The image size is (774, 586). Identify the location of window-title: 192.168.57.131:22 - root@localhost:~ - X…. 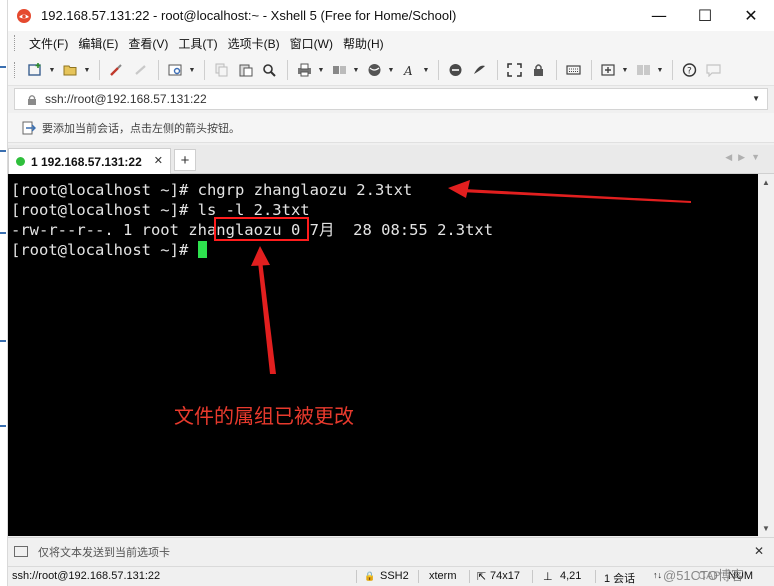
(249, 15).